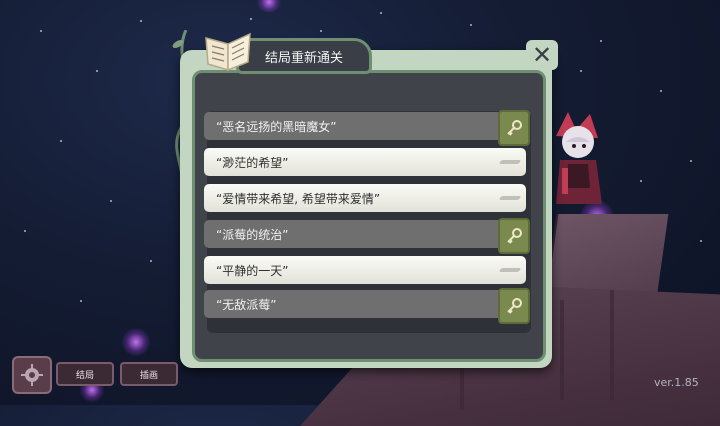  I want to click on dialog-title: 结局重新通关, so click(303, 58).